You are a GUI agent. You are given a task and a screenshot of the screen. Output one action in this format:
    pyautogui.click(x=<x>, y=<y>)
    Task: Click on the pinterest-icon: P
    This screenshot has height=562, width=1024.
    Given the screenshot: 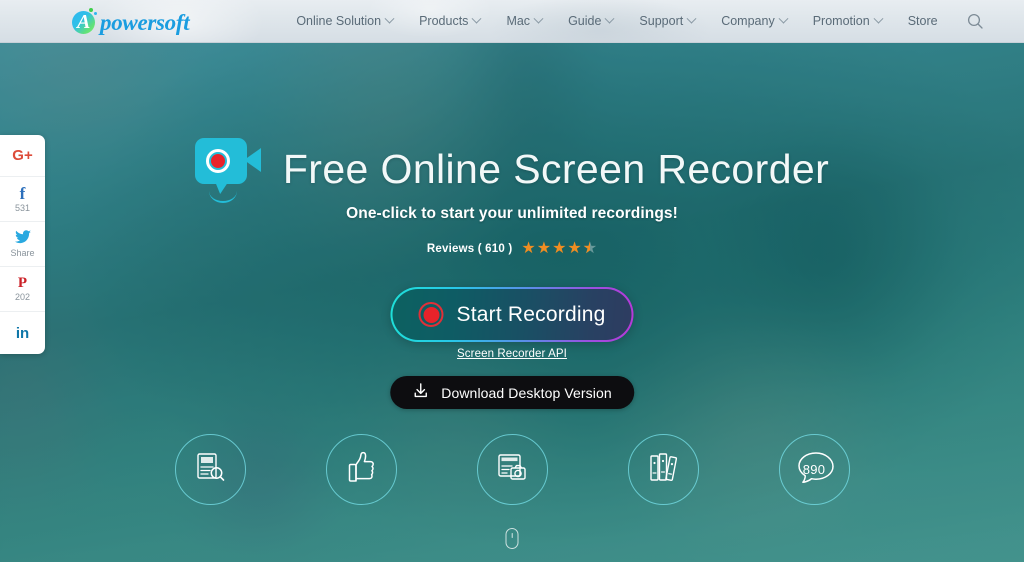 What is the action you would take?
    pyautogui.click(x=22, y=283)
    